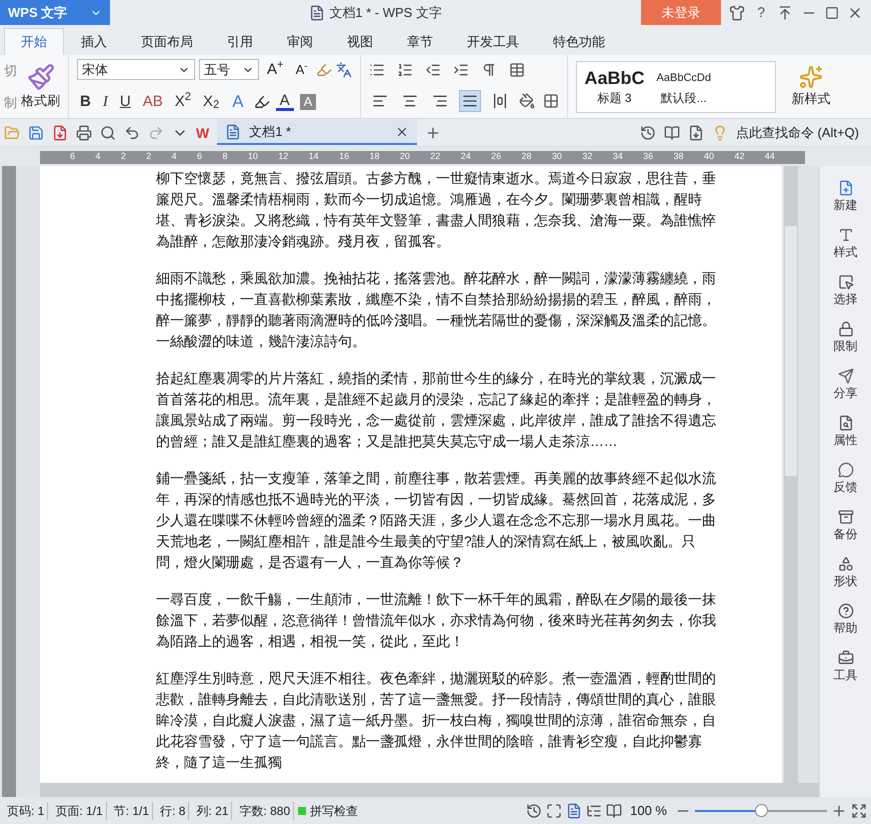 Image resolution: width=871 pixels, height=824 pixels. I want to click on maximize-icon, so click(832, 13).